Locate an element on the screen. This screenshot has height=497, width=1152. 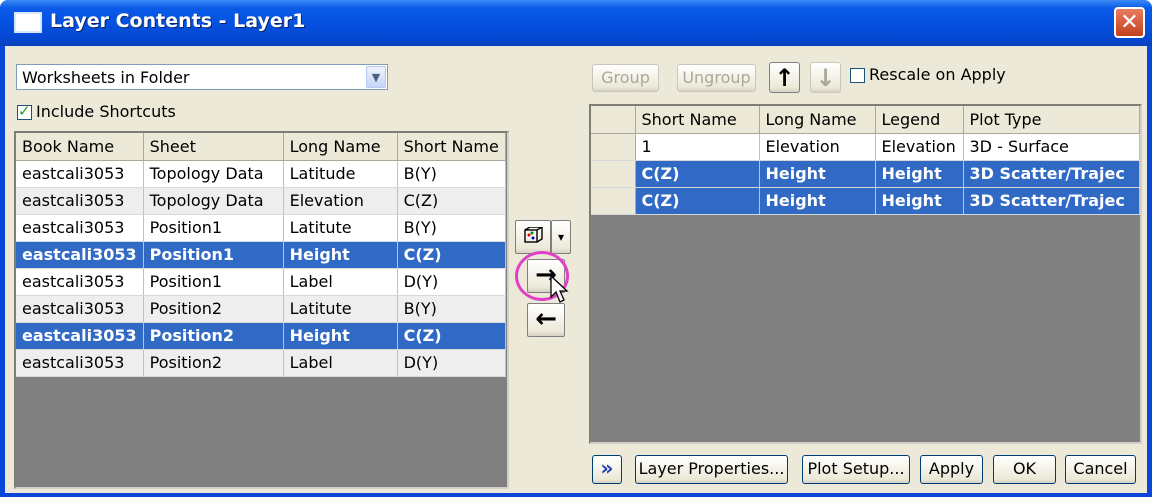
move-down-button: ↓ is located at coordinates (825, 77).